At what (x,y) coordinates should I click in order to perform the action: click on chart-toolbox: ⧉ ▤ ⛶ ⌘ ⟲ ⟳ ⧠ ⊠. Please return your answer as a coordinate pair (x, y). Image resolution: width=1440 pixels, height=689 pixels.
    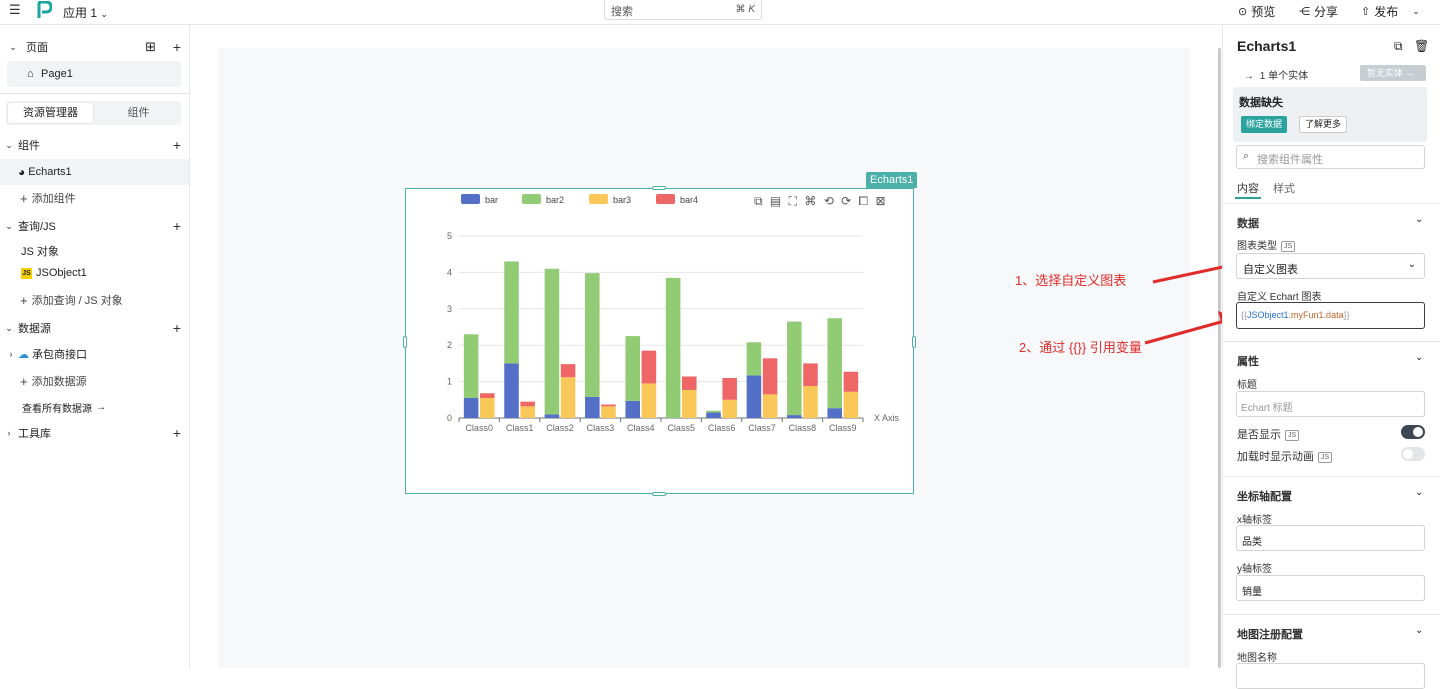
    Looking at the image, I should click on (820, 201).